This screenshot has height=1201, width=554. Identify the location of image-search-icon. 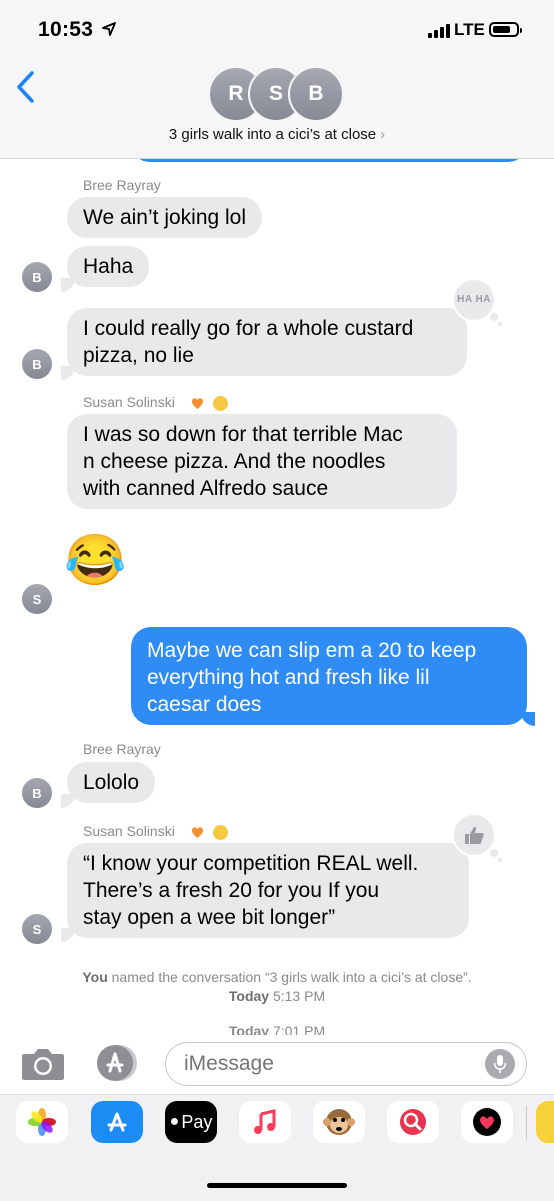
(413, 1122).